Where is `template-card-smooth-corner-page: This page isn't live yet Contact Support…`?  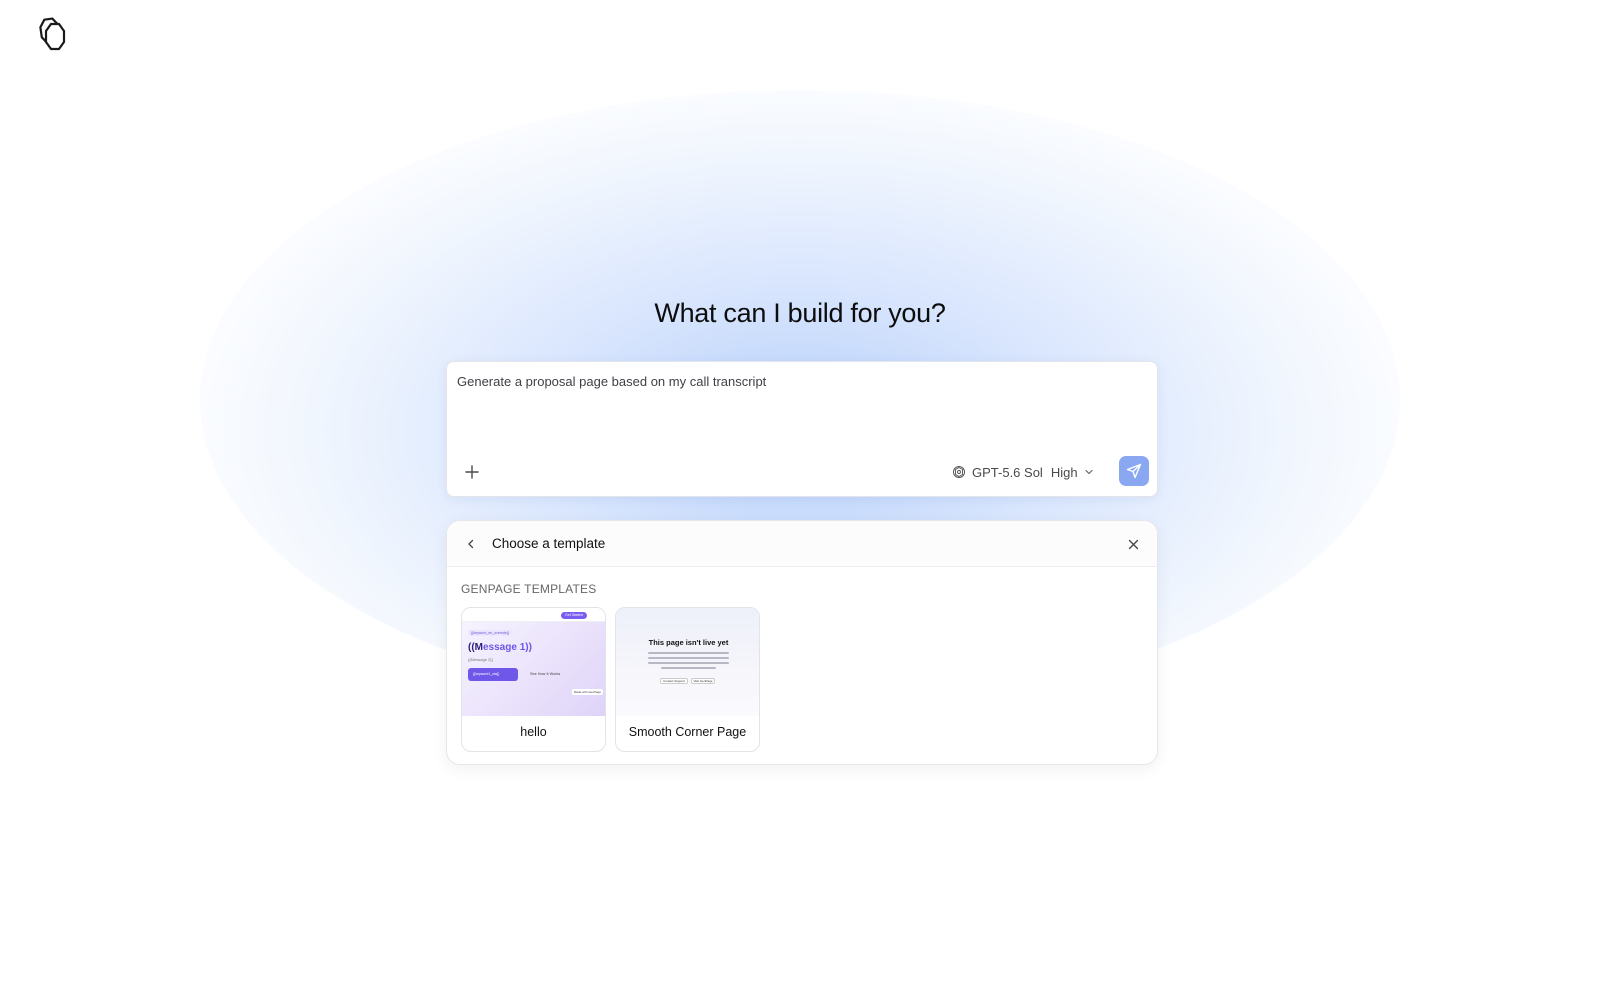 template-card-smooth-corner-page: This page isn't live yet Contact Support… is located at coordinates (687, 679).